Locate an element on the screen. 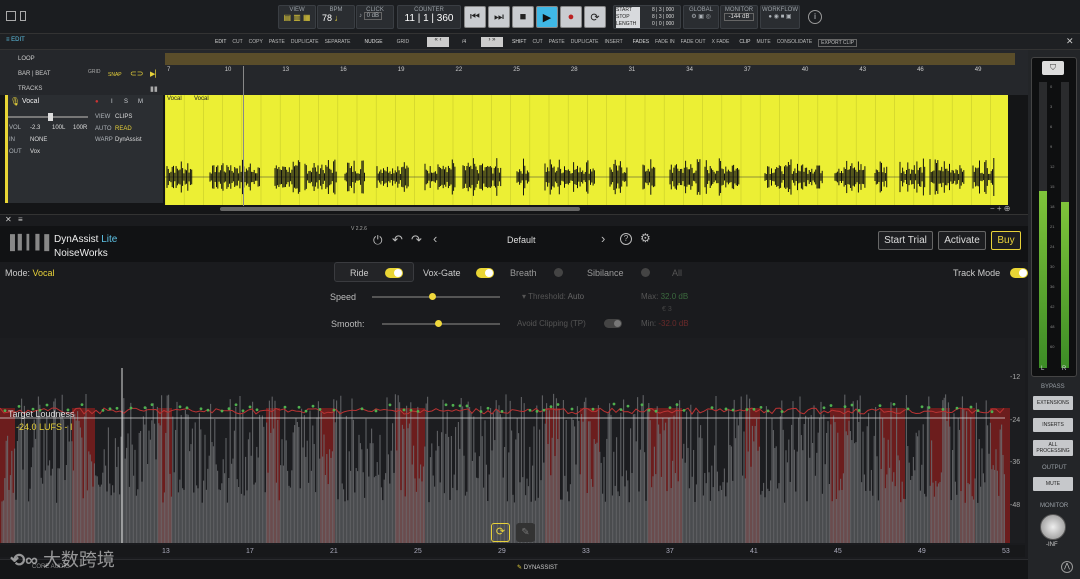 Image resolution: width=1080 pixels, height=579 pixels. smooth-slider is located at coordinates (441, 323).